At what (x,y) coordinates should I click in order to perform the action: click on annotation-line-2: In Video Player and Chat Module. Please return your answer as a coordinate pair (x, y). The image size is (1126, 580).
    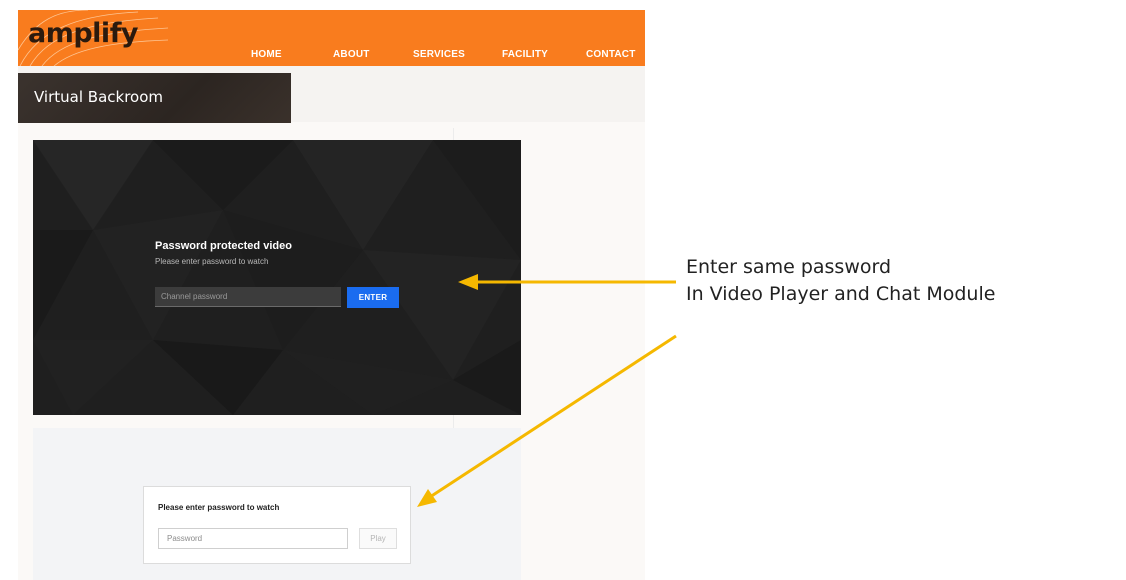
    Looking at the image, I should click on (841, 294).